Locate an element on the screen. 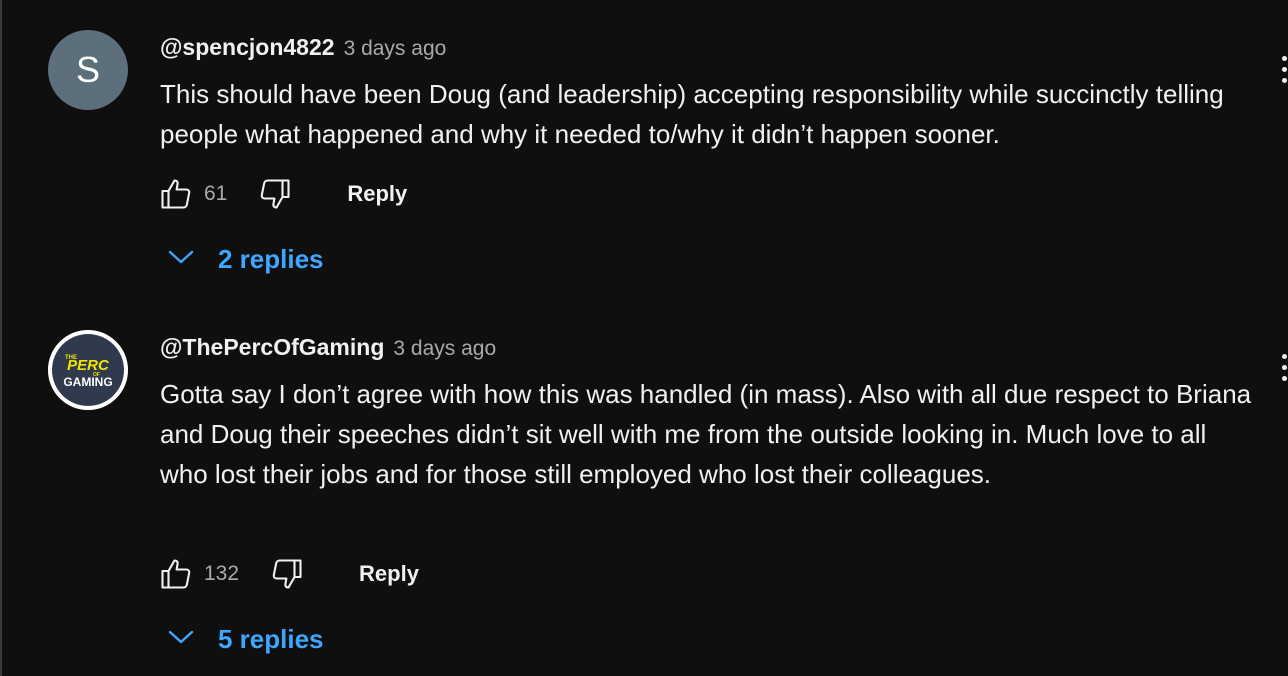  comment-header: @spencjon4822 3 days ago is located at coordinates (303, 49).